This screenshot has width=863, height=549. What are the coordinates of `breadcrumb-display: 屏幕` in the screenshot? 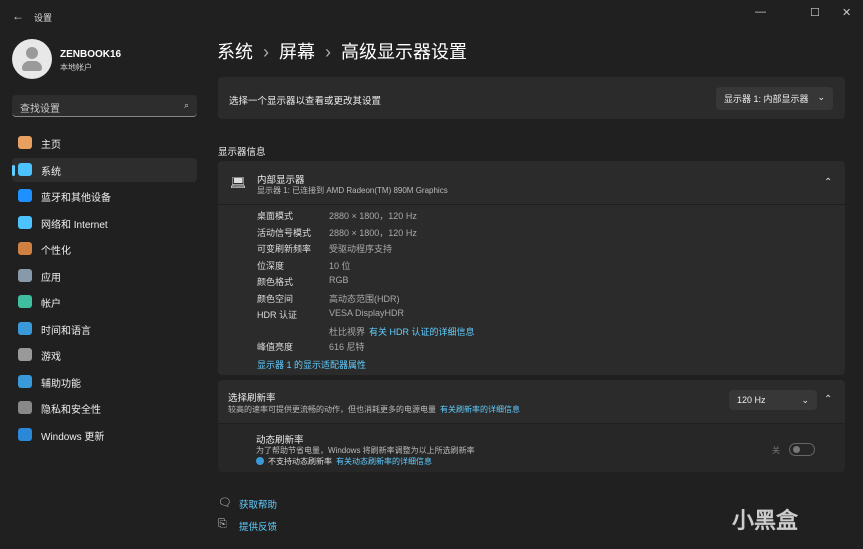 It's located at (297, 52).